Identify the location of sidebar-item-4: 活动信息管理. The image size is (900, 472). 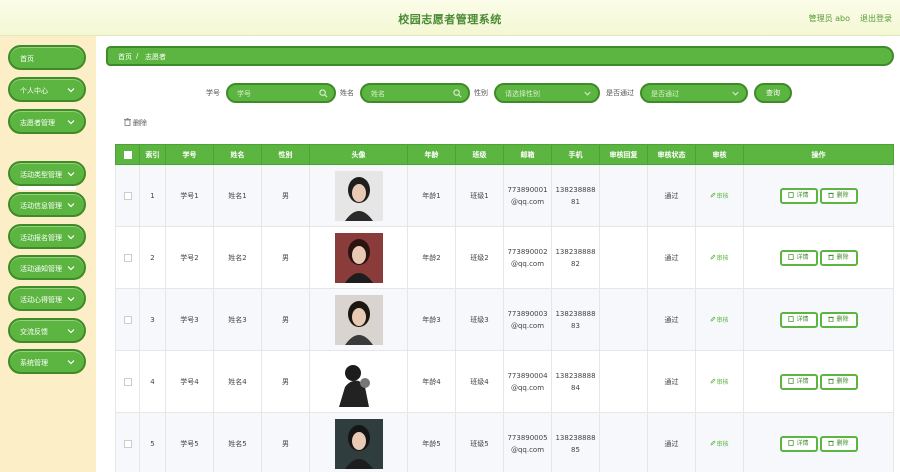
(47, 204).